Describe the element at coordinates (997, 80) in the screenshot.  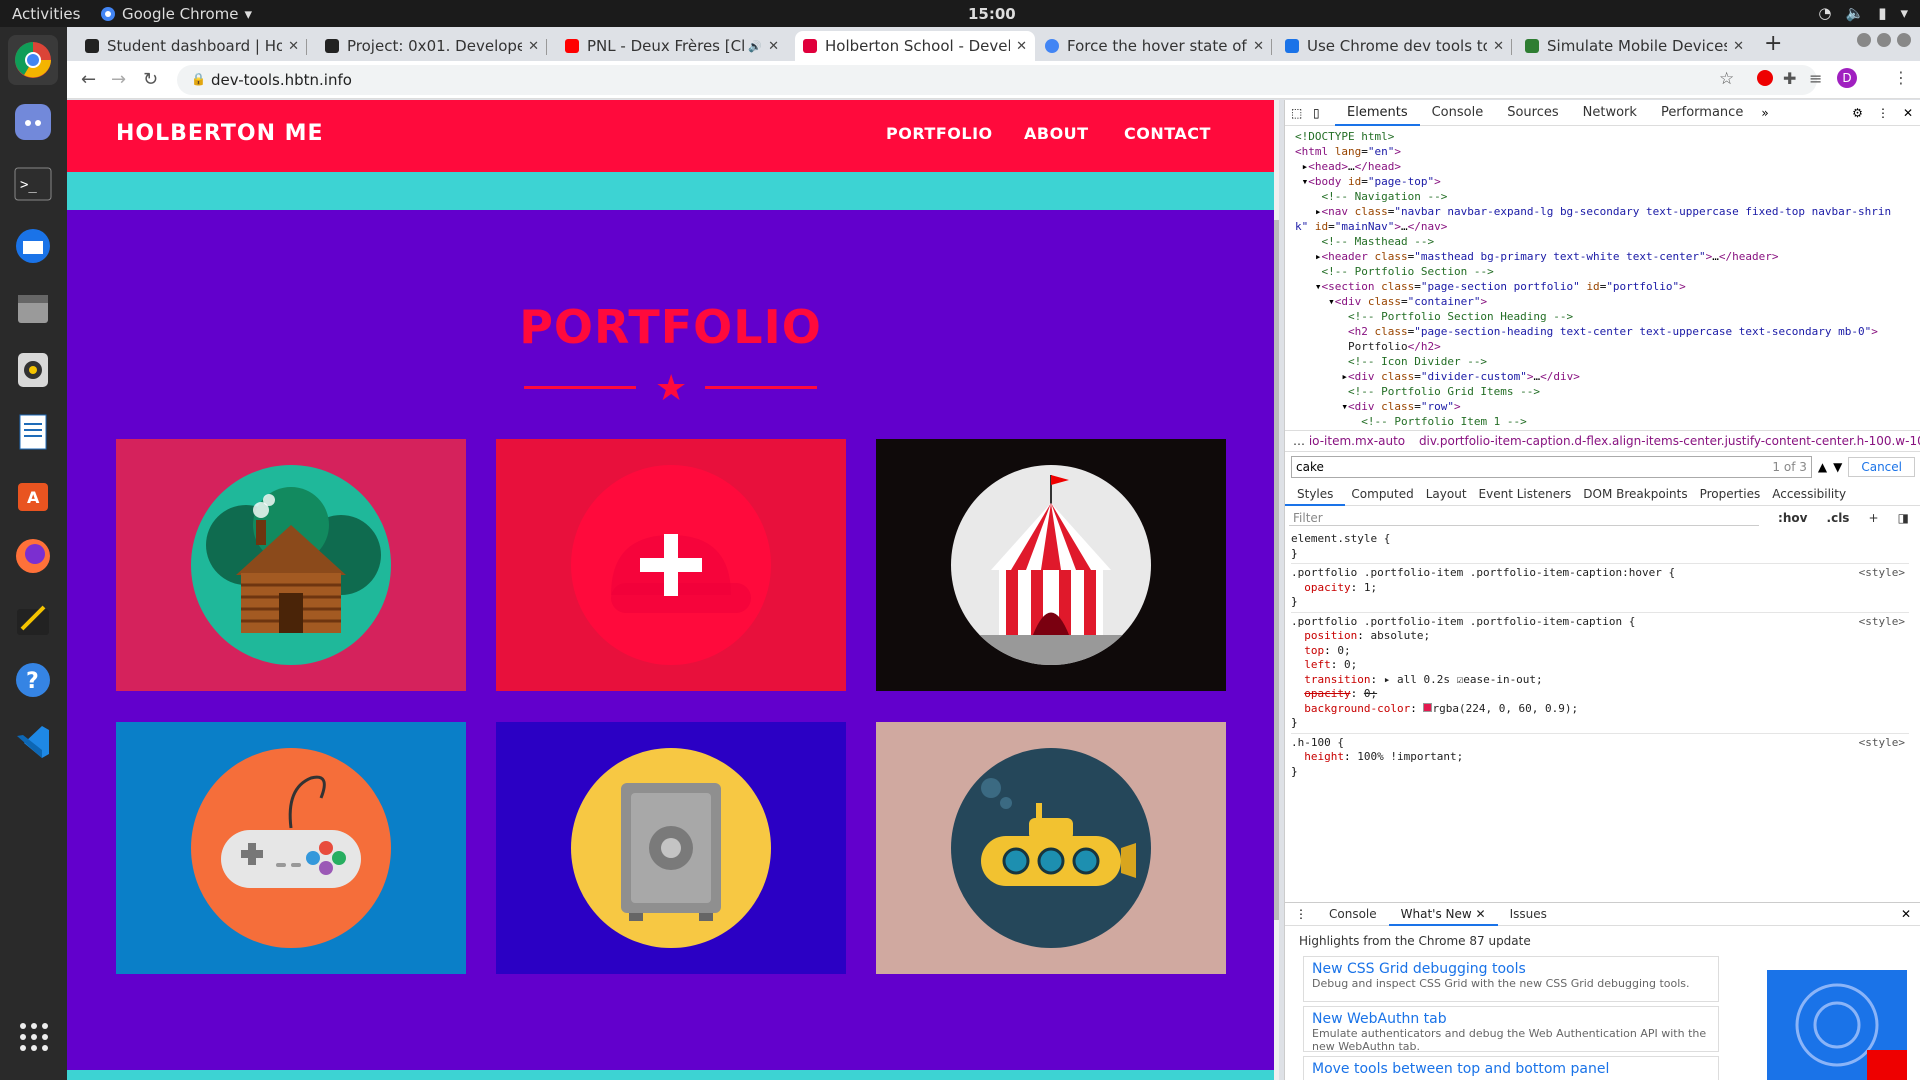
I see `address-bar: 🔒 dev-tools.hbtn.info` at that location.